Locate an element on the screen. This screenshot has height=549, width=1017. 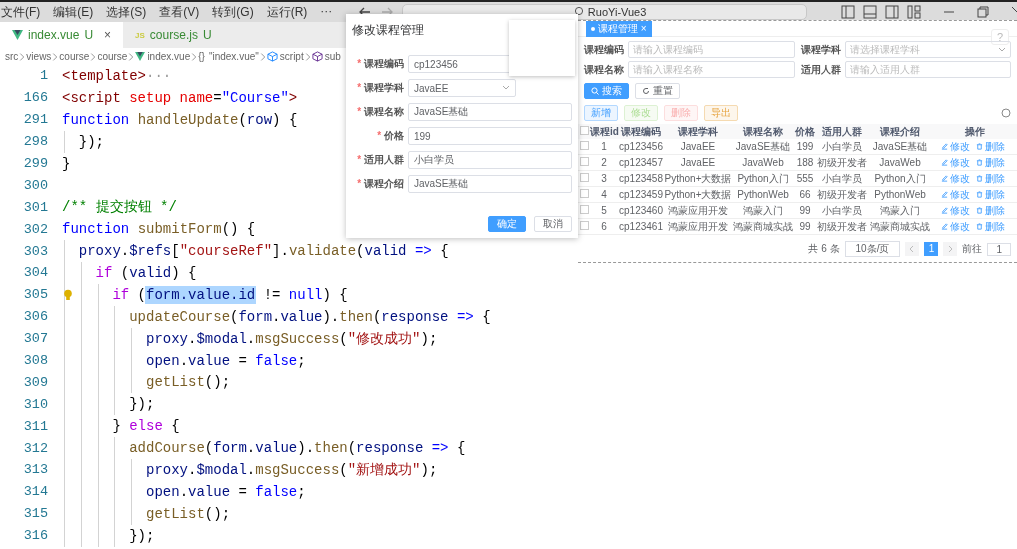
sidebar-layout-icon is located at coordinates (848, 12).